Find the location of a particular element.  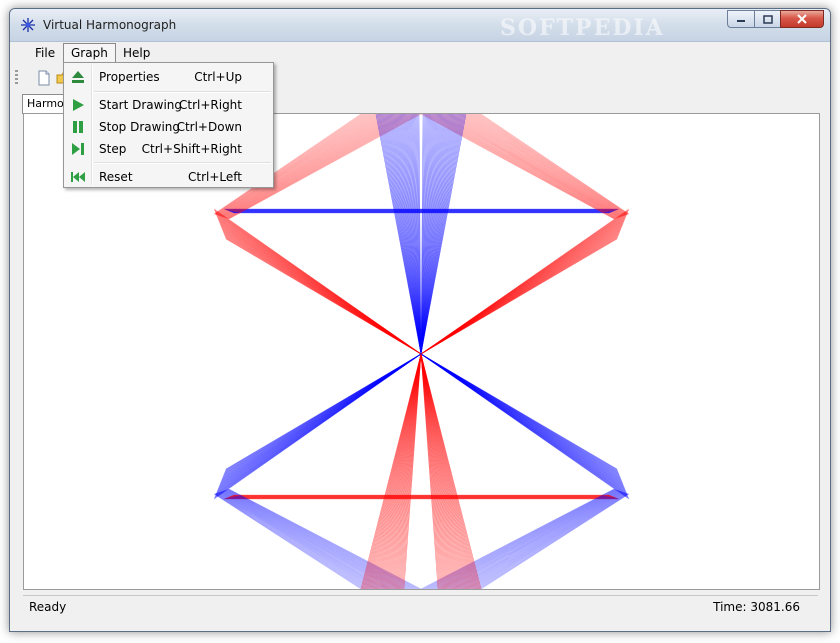

pause-icon is located at coordinates (78, 127).